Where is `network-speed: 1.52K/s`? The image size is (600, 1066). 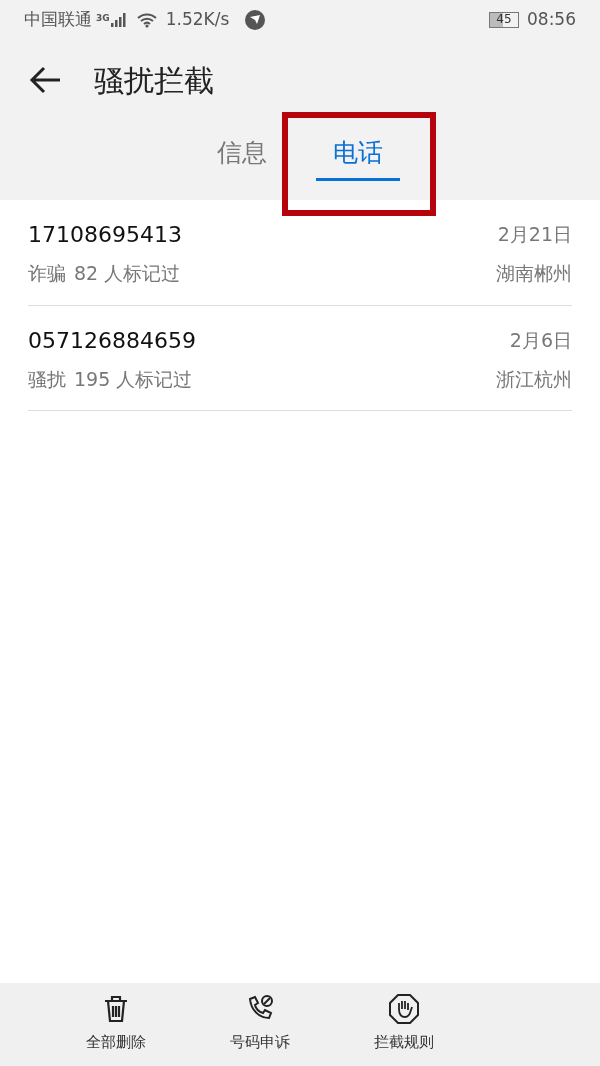
network-speed: 1.52K/s is located at coordinates (197, 20).